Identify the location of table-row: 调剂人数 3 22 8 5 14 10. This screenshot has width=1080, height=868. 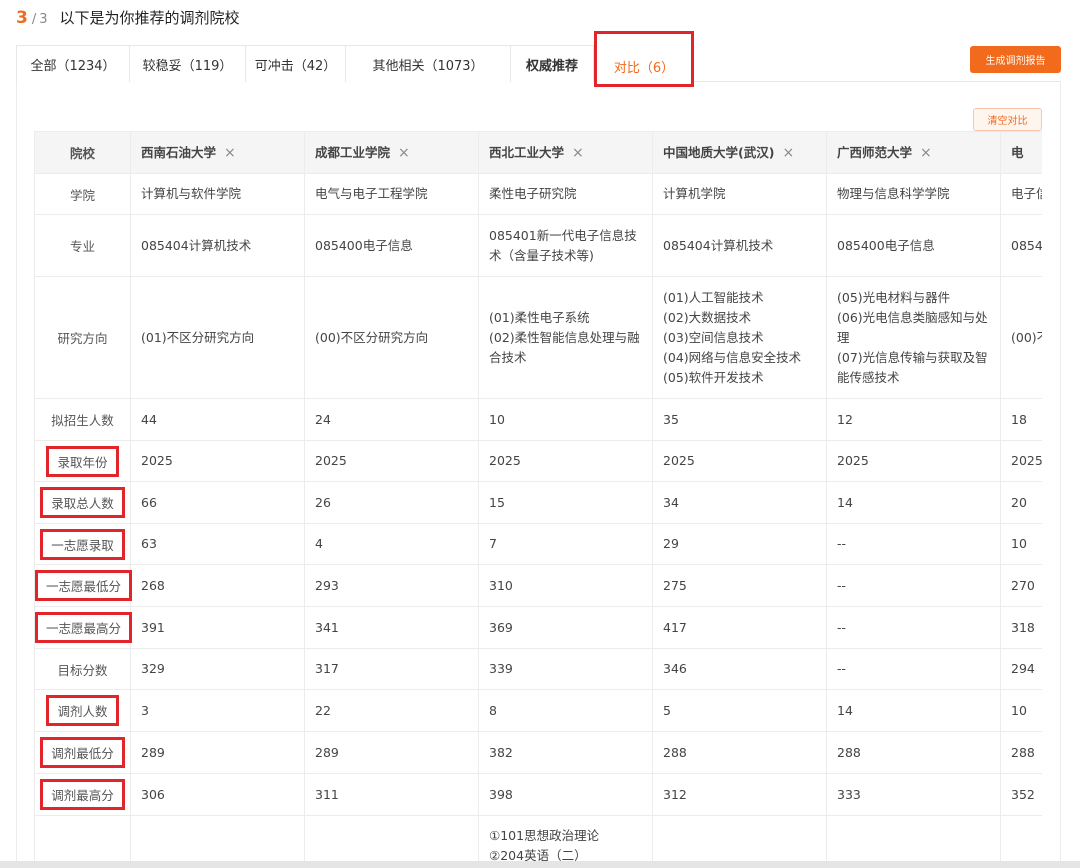
(538, 710).